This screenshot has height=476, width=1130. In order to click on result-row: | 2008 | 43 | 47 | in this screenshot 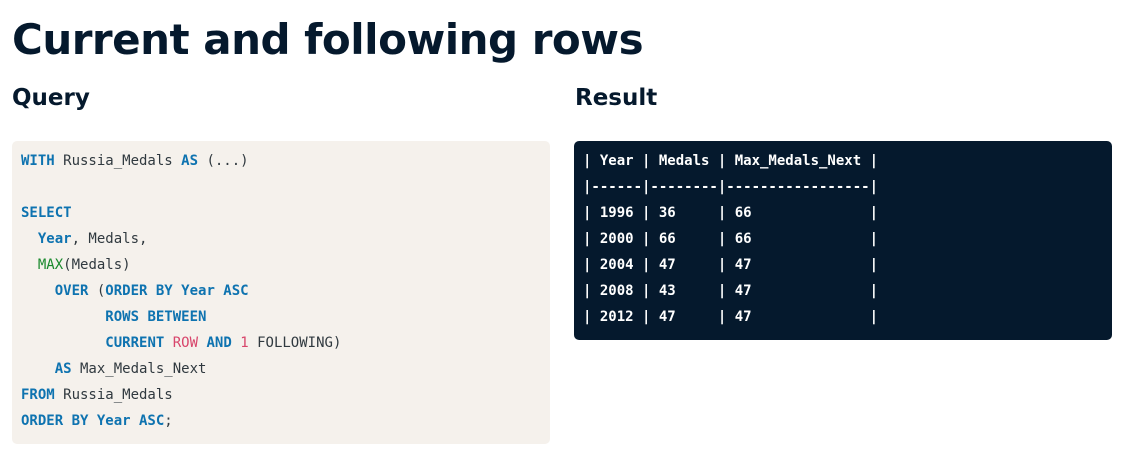, I will do `click(731, 291)`.